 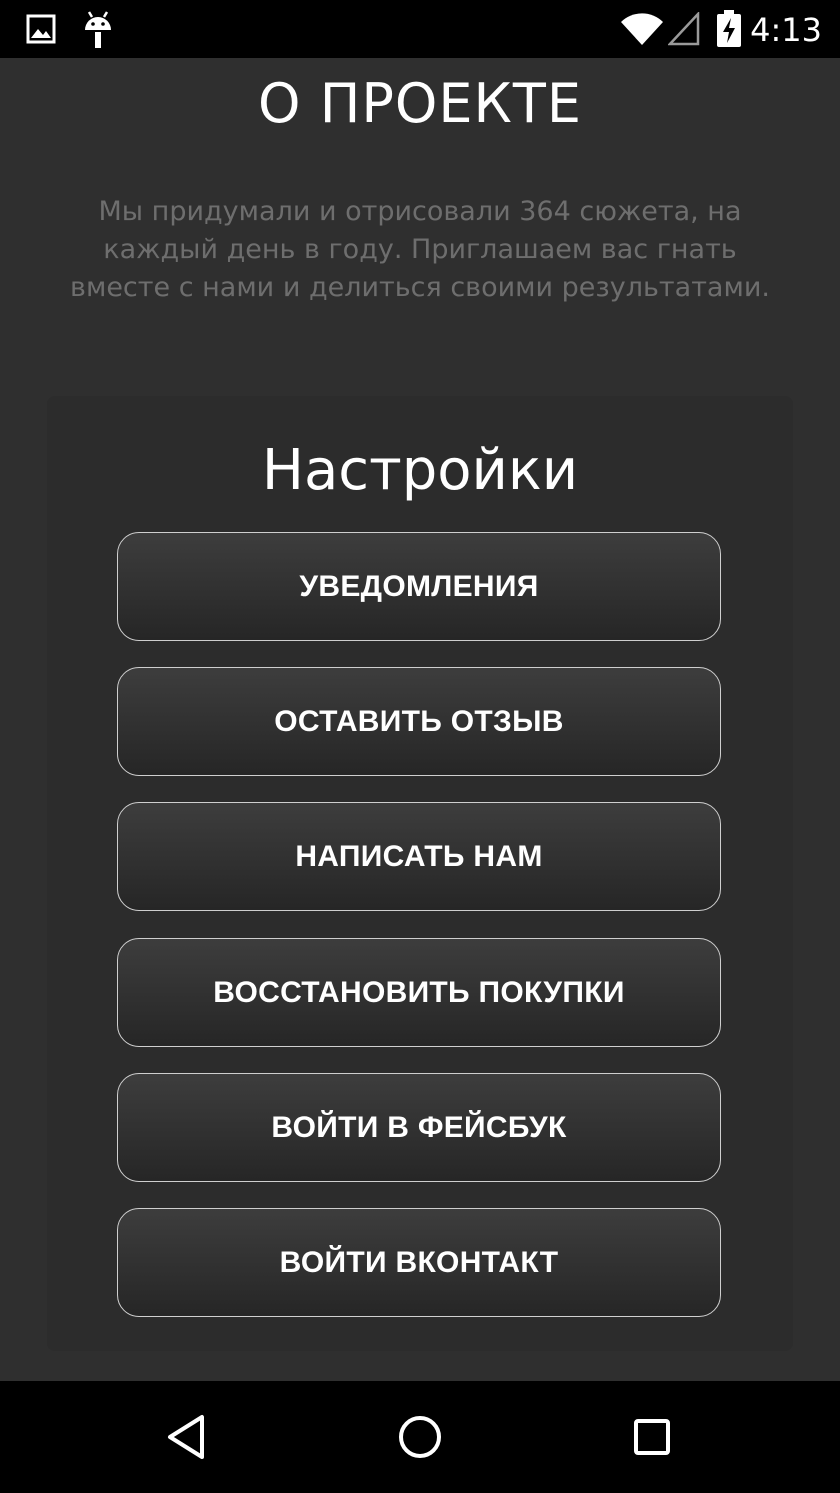 What do you see at coordinates (188, 1437) in the screenshot?
I see `back-icon` at bounding box center [188, 1437].